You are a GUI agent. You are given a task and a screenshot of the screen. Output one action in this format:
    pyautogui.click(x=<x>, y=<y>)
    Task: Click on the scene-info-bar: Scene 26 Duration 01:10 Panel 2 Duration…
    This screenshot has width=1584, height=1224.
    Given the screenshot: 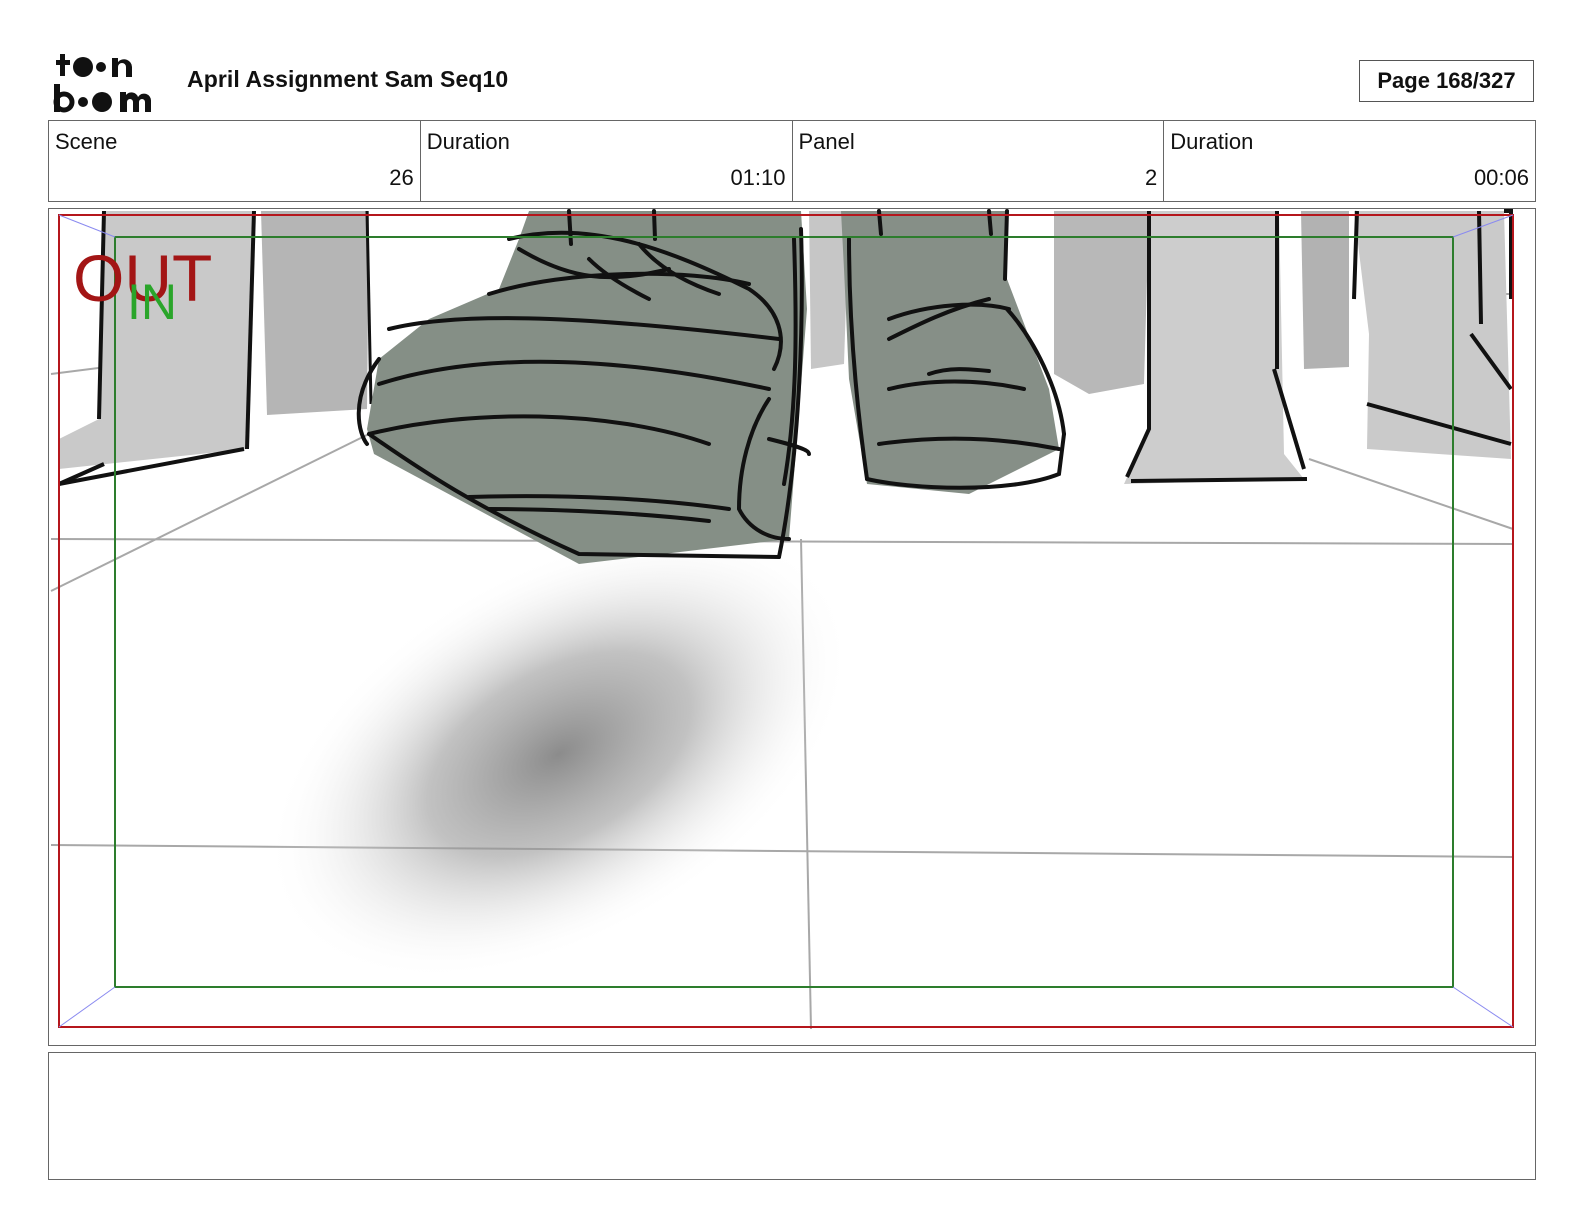 What is the action you would take?
    pyautogui.click(x=792, y=161)
    